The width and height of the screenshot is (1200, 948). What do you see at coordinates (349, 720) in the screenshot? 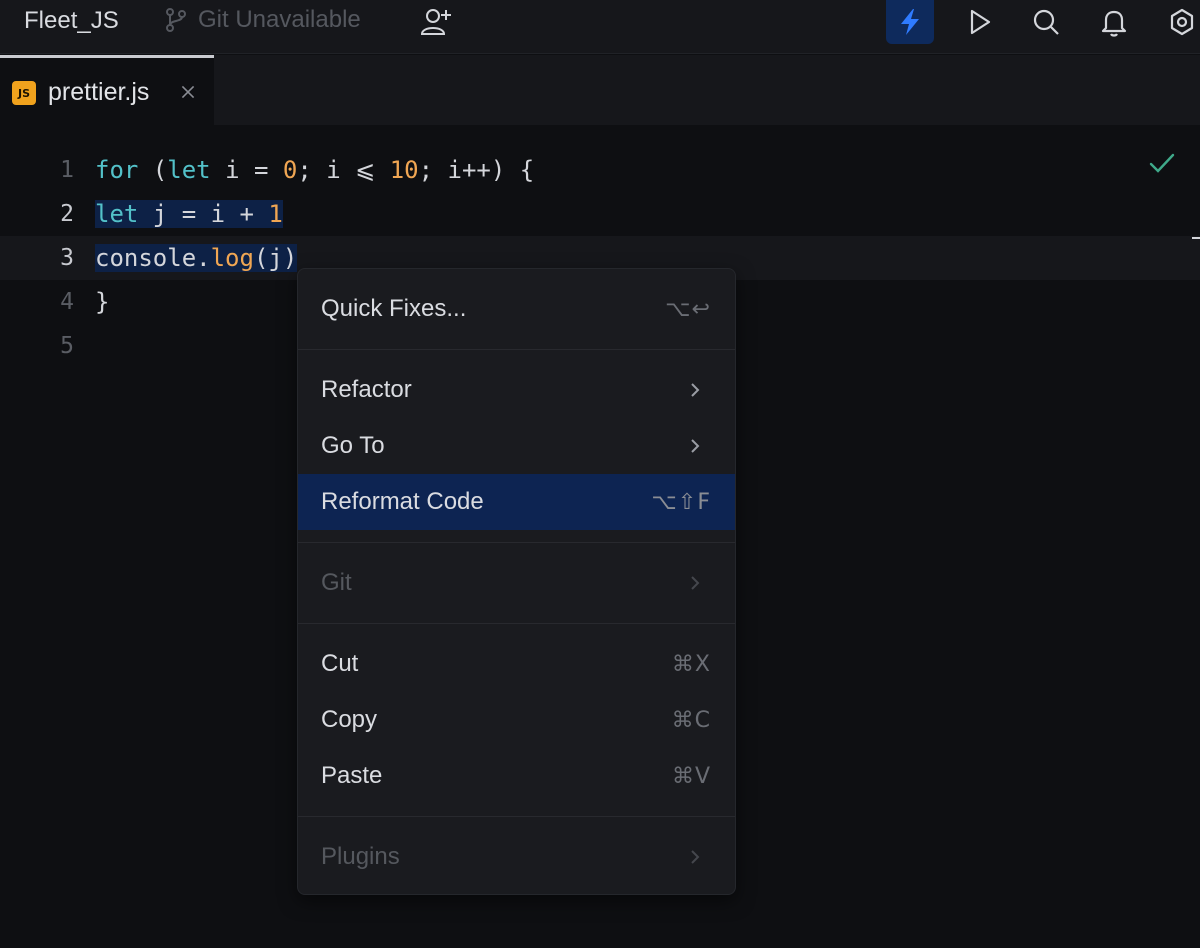
I see `menu-item-label: Copy` at bounding box center [349, 720].